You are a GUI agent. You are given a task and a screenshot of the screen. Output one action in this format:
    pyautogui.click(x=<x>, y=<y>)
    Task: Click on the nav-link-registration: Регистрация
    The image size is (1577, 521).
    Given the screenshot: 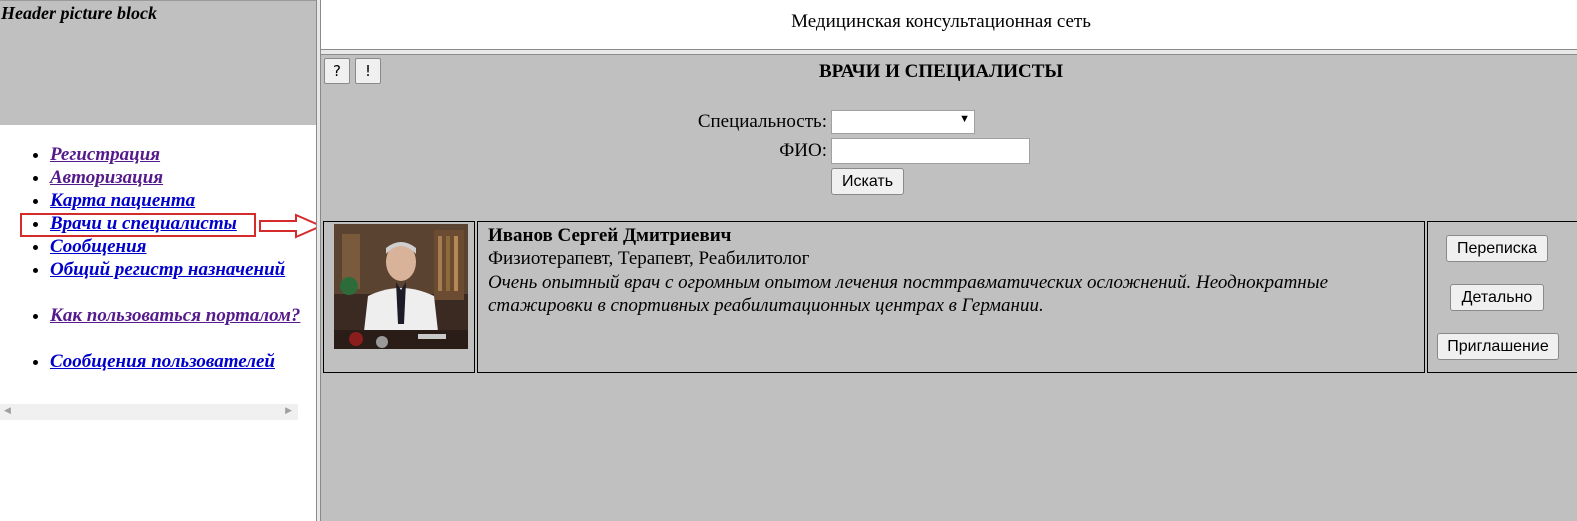 What is the action you would take?
    pyautogui.click(x=105, y=154)
    